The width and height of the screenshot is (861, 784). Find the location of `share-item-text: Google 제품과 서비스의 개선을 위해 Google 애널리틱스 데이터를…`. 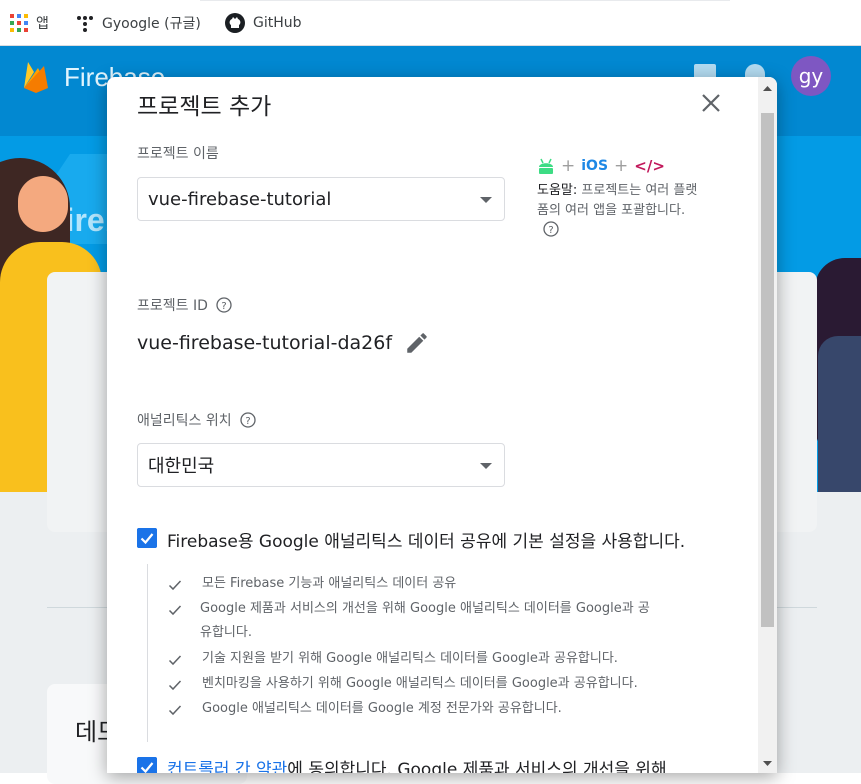

share-item-text: Google 제품과 서비스의 개선을 위해 Google 애널리틱스 데이터를… is located at coordinates (425, 608).